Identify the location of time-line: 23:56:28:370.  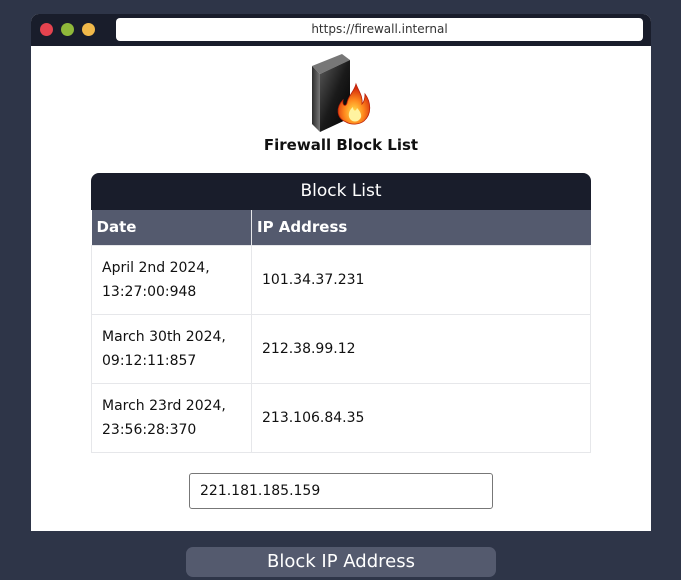
(149, 429).